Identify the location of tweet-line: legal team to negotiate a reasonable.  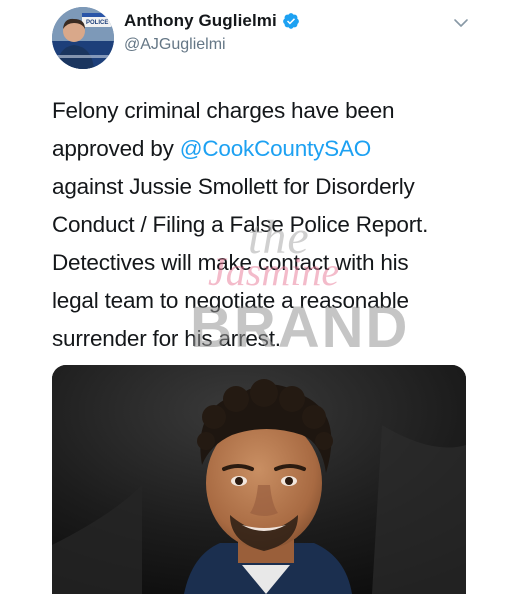
(267, 301).